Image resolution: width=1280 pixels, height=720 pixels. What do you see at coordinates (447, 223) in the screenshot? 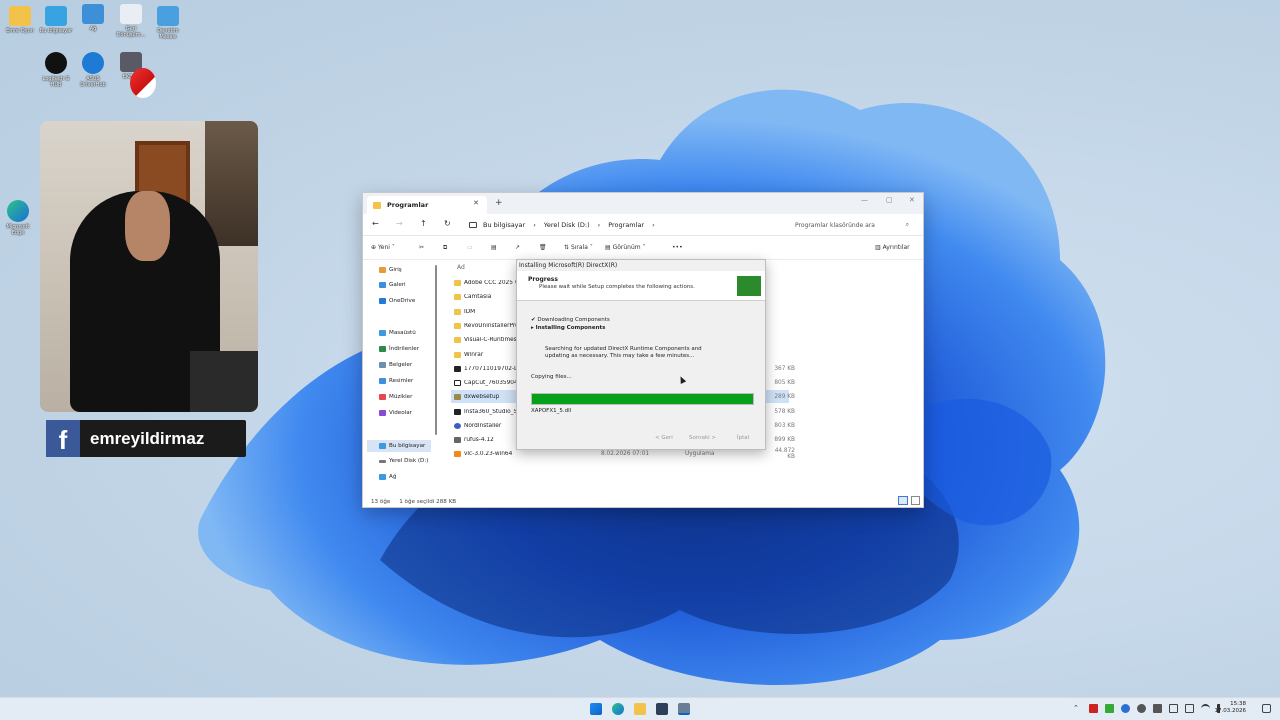
I see `refresh-icon: ↻` at bounding box center [447, 223].